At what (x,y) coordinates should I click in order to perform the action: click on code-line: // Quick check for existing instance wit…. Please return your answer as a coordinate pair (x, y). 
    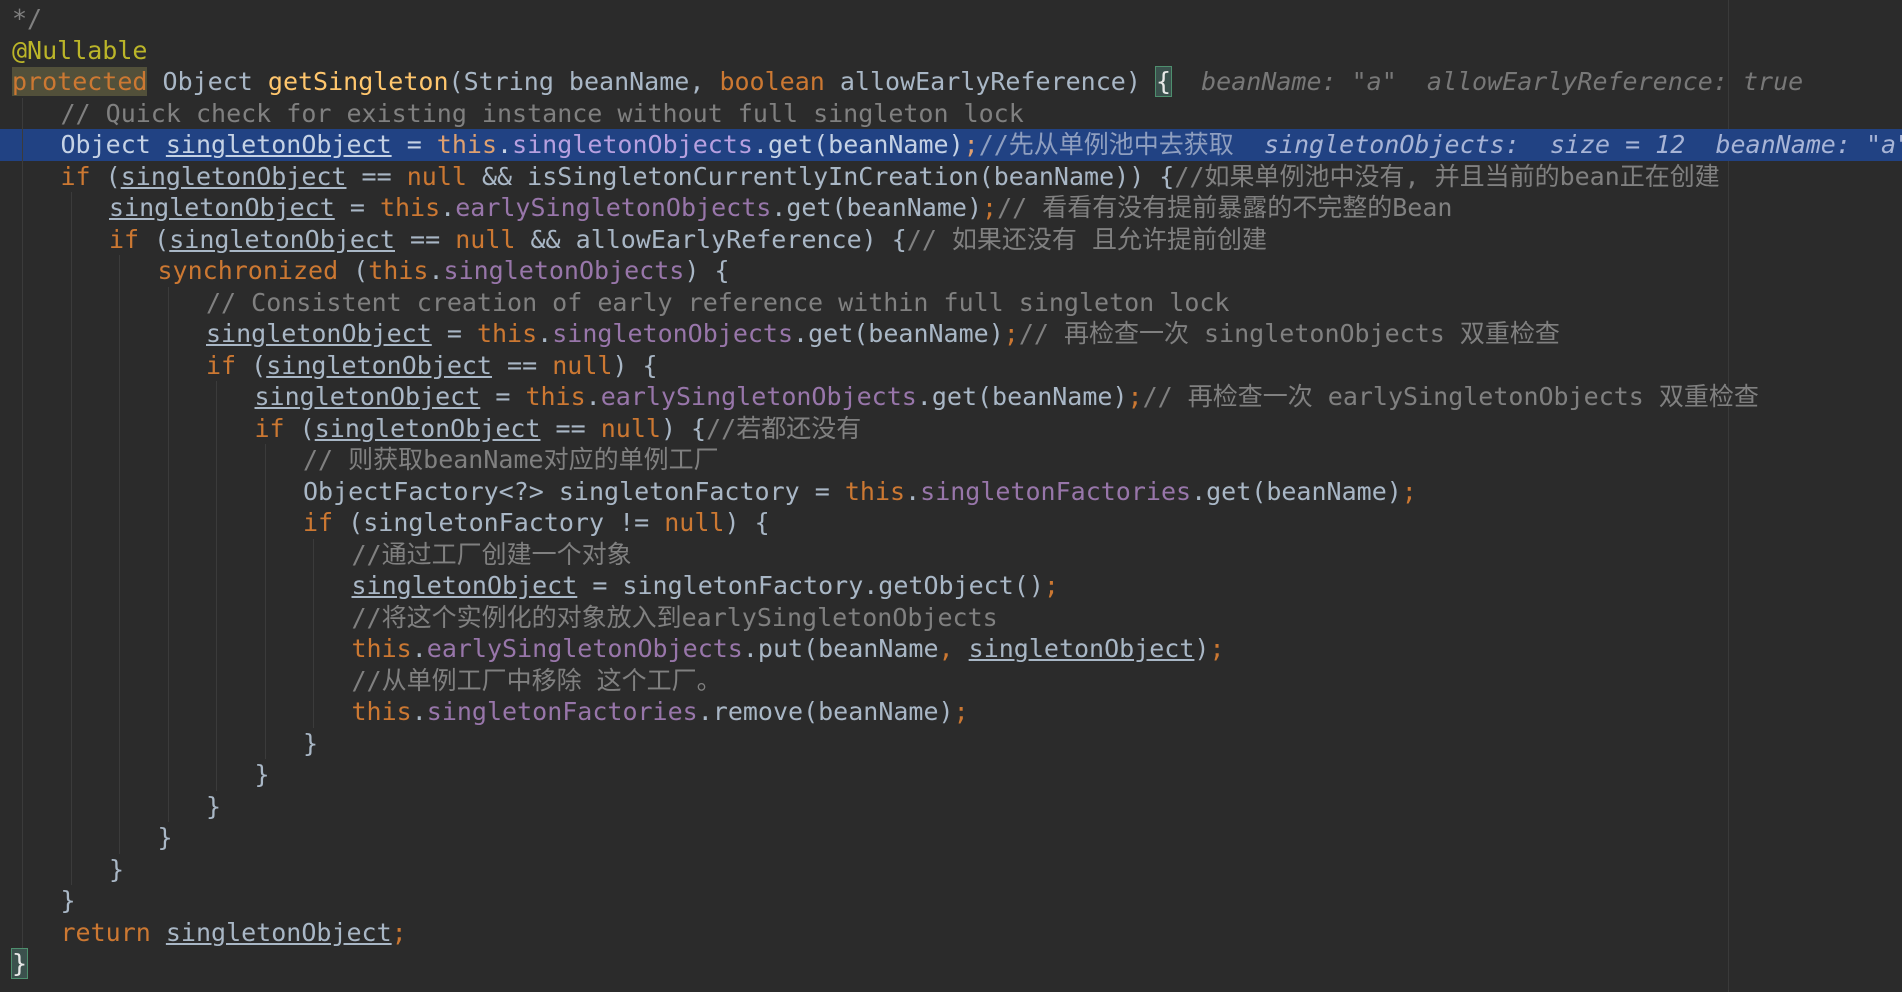
    Looking at the image, I should click on (951, 113).